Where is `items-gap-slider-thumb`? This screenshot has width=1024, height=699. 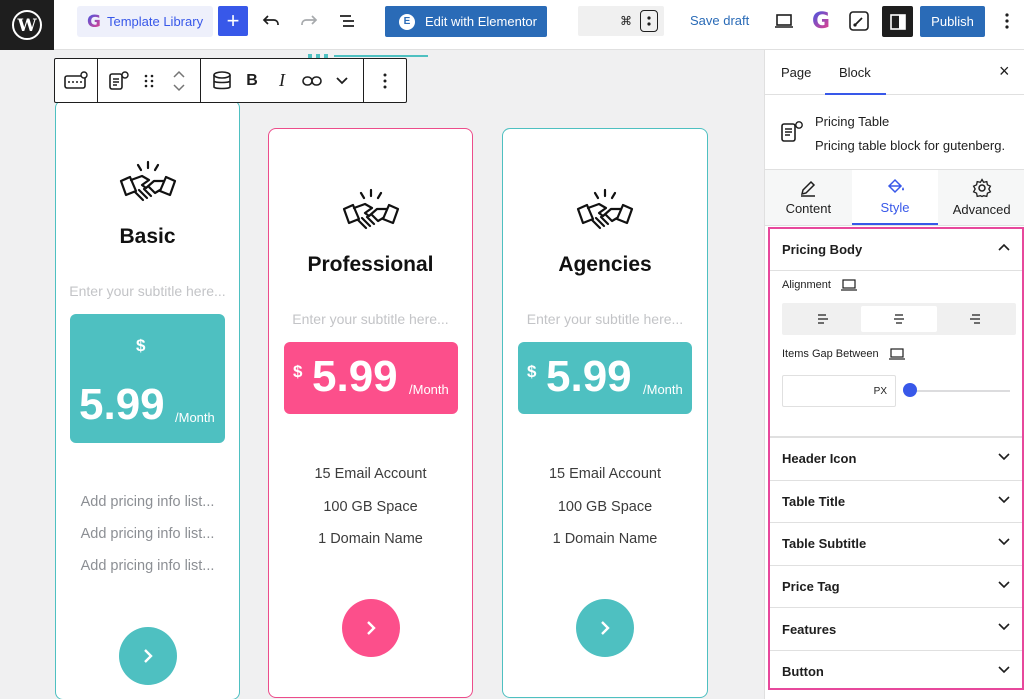 items-gap-slider-thumb is located at coordinates (910, 390).